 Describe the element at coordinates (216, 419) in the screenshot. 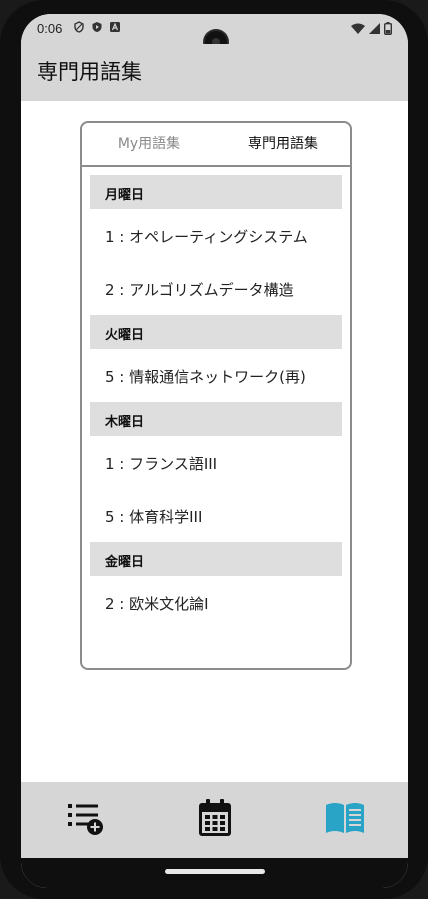

I see `day-header-thursday: 木曜日` at that location.